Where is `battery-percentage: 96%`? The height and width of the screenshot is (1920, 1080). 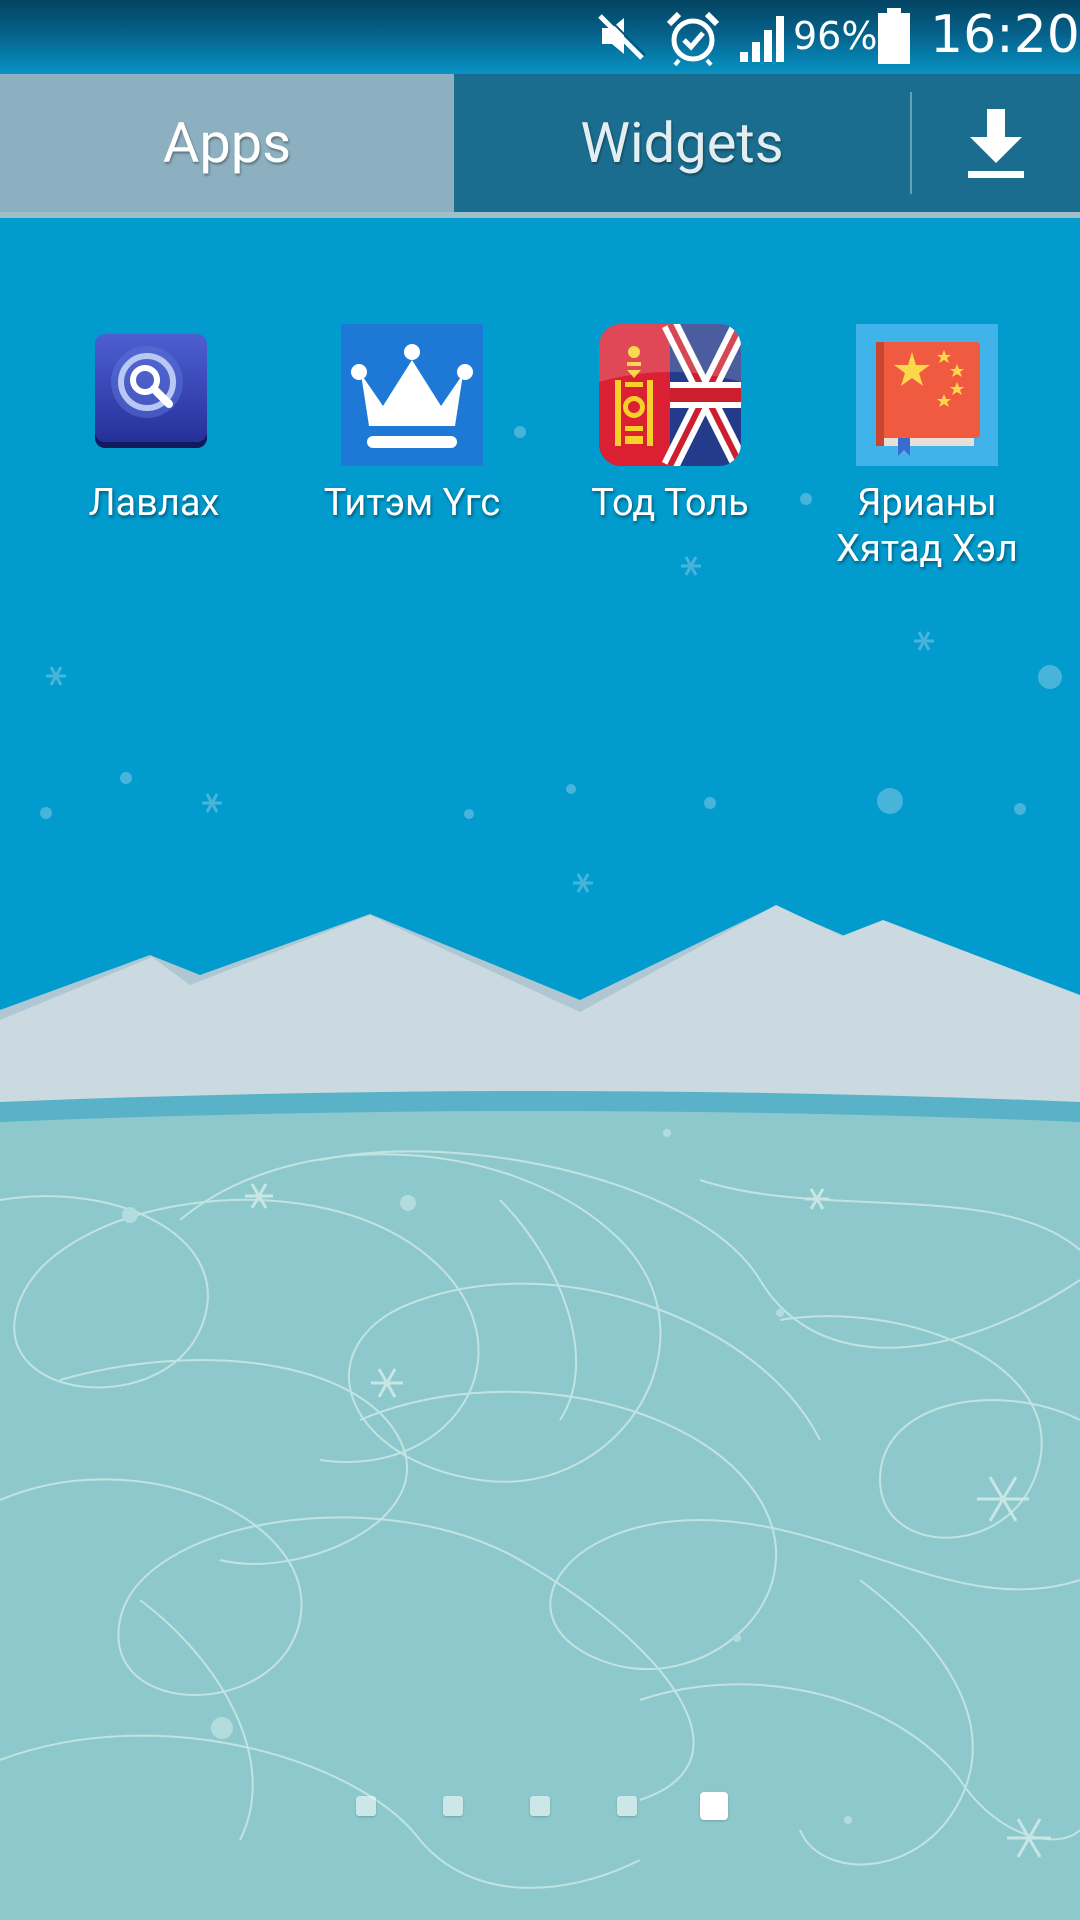 battery-percentage: 96% is located at coordinates (835, 36).